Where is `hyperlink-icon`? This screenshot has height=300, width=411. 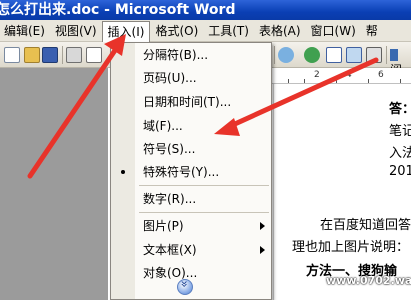
hyperlink-icon is located at coordinates (312, 55).